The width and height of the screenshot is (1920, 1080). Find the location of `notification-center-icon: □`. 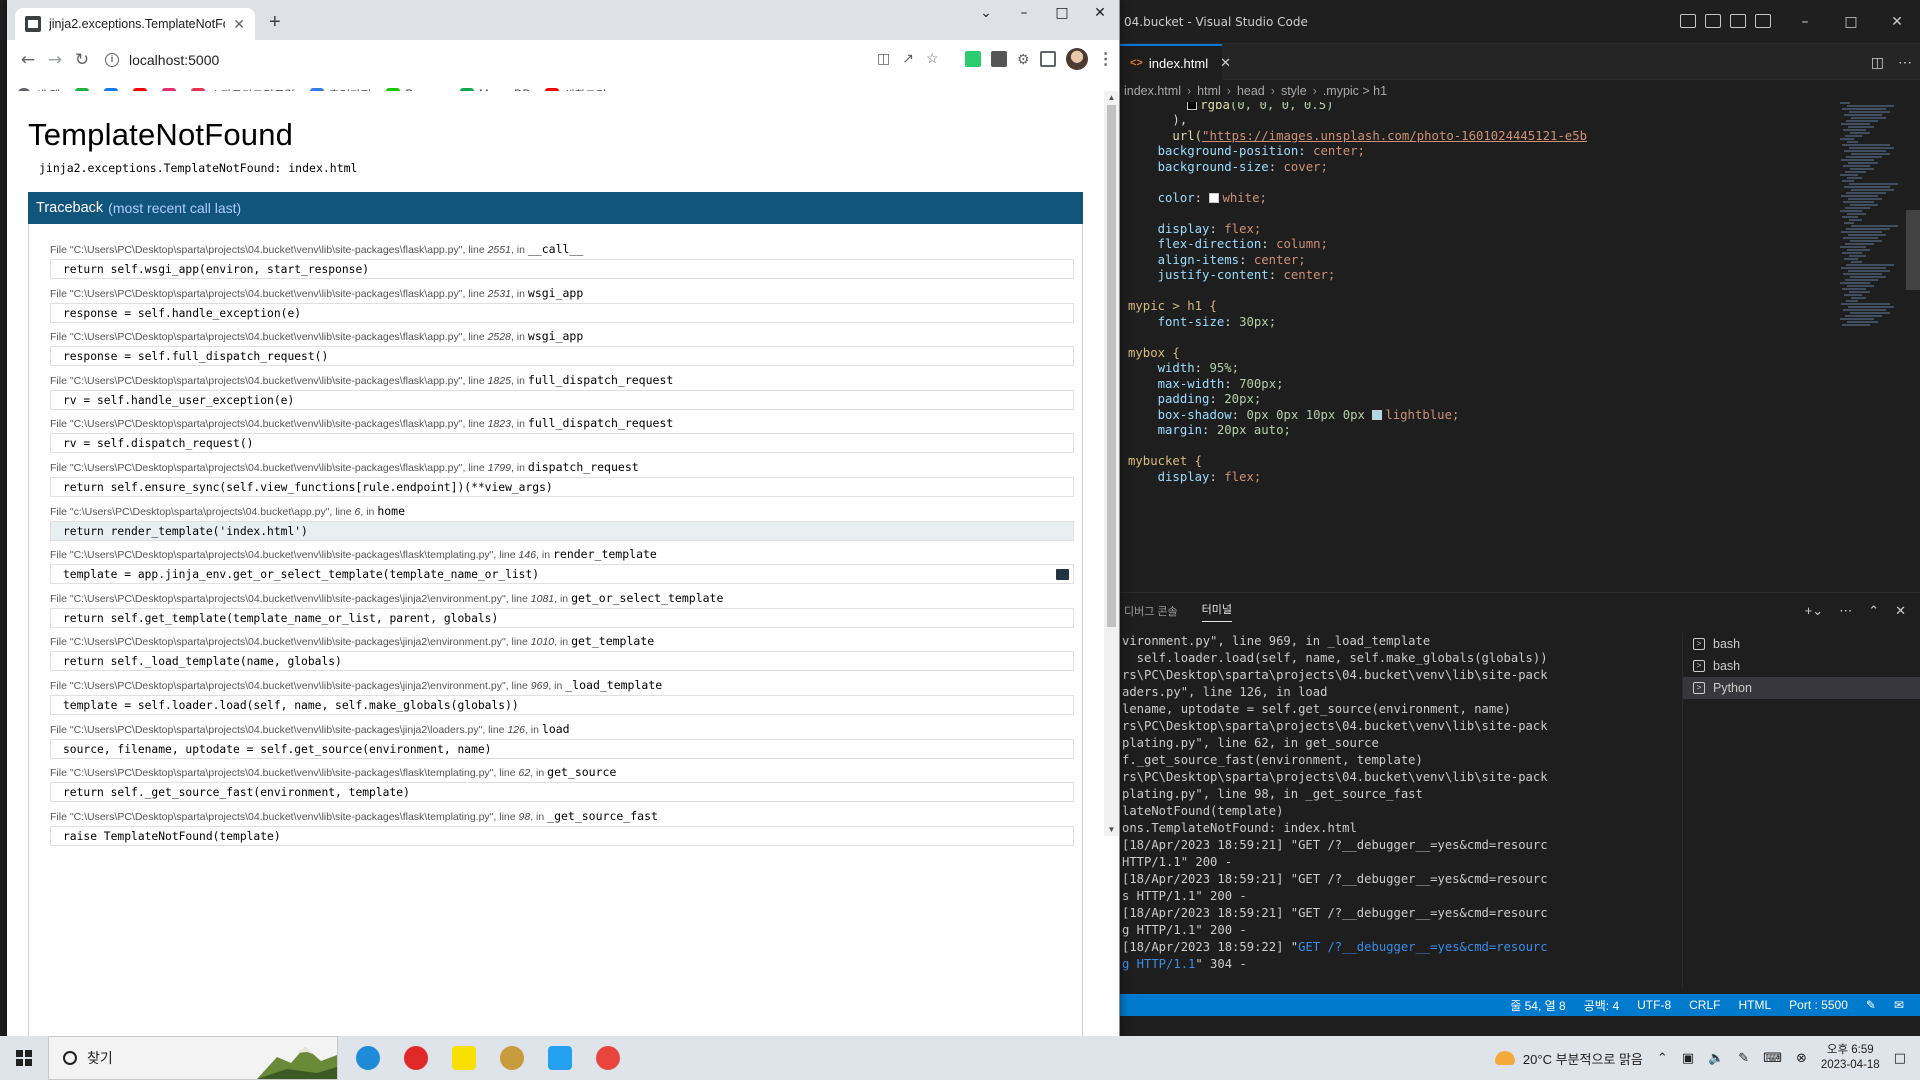

notification-center-icon: □ is located at coordinates (1900, 1058).